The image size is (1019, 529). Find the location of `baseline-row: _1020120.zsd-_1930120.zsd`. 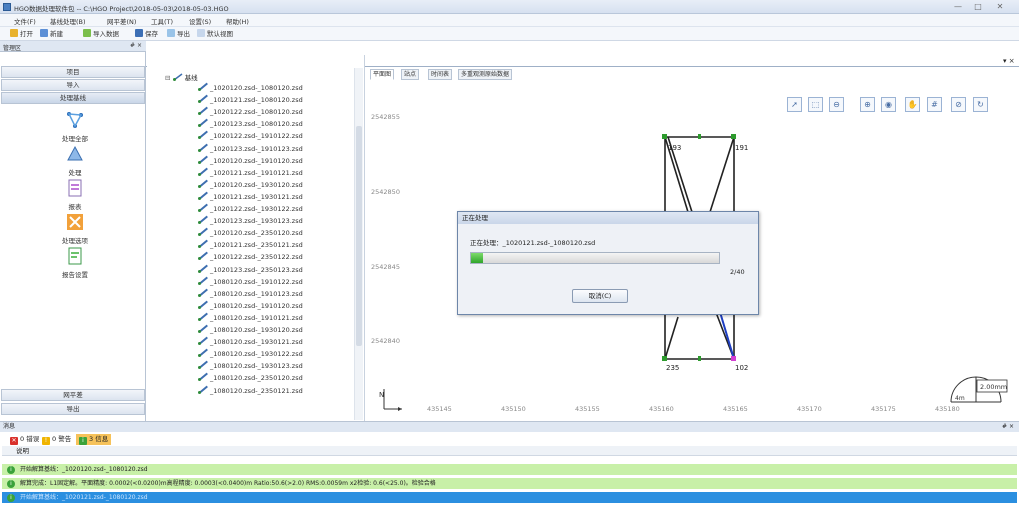

baseline-row: _1020120.zsd-_1930120.zsd is located at coordinates (250, 185).